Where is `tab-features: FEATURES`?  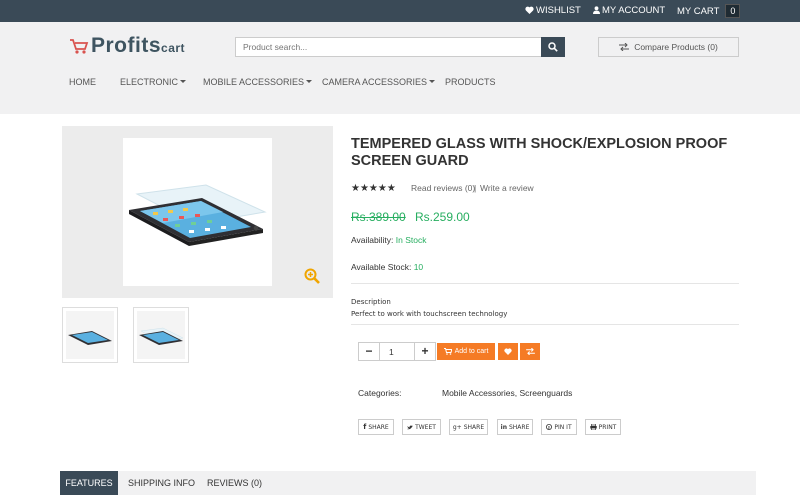
tab-features: FEATURES is located at coordinates (89, 483).